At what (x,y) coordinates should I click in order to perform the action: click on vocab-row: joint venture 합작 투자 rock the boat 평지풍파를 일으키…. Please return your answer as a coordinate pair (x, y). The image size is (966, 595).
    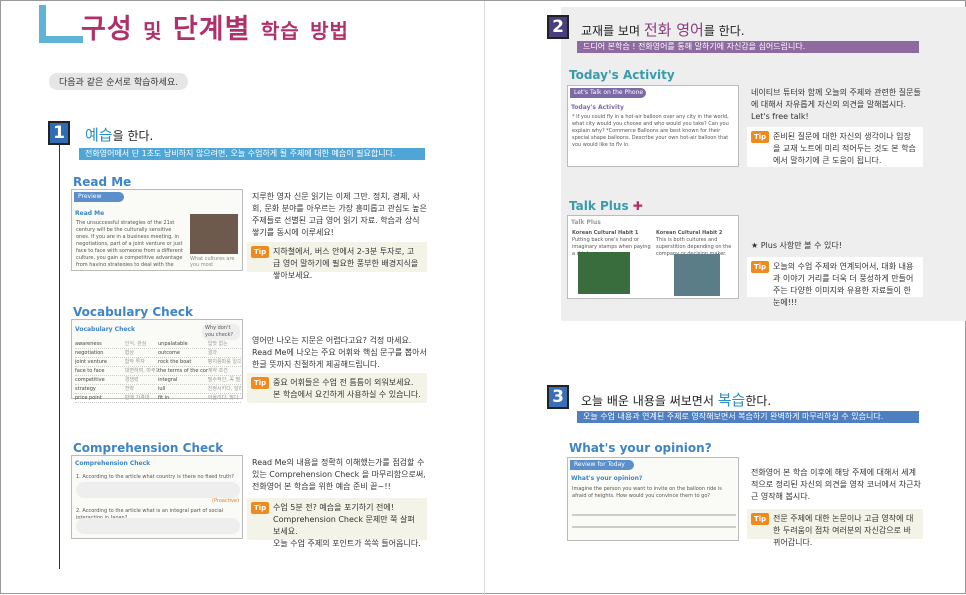
    Looking at the image, I should click on (158, 362).